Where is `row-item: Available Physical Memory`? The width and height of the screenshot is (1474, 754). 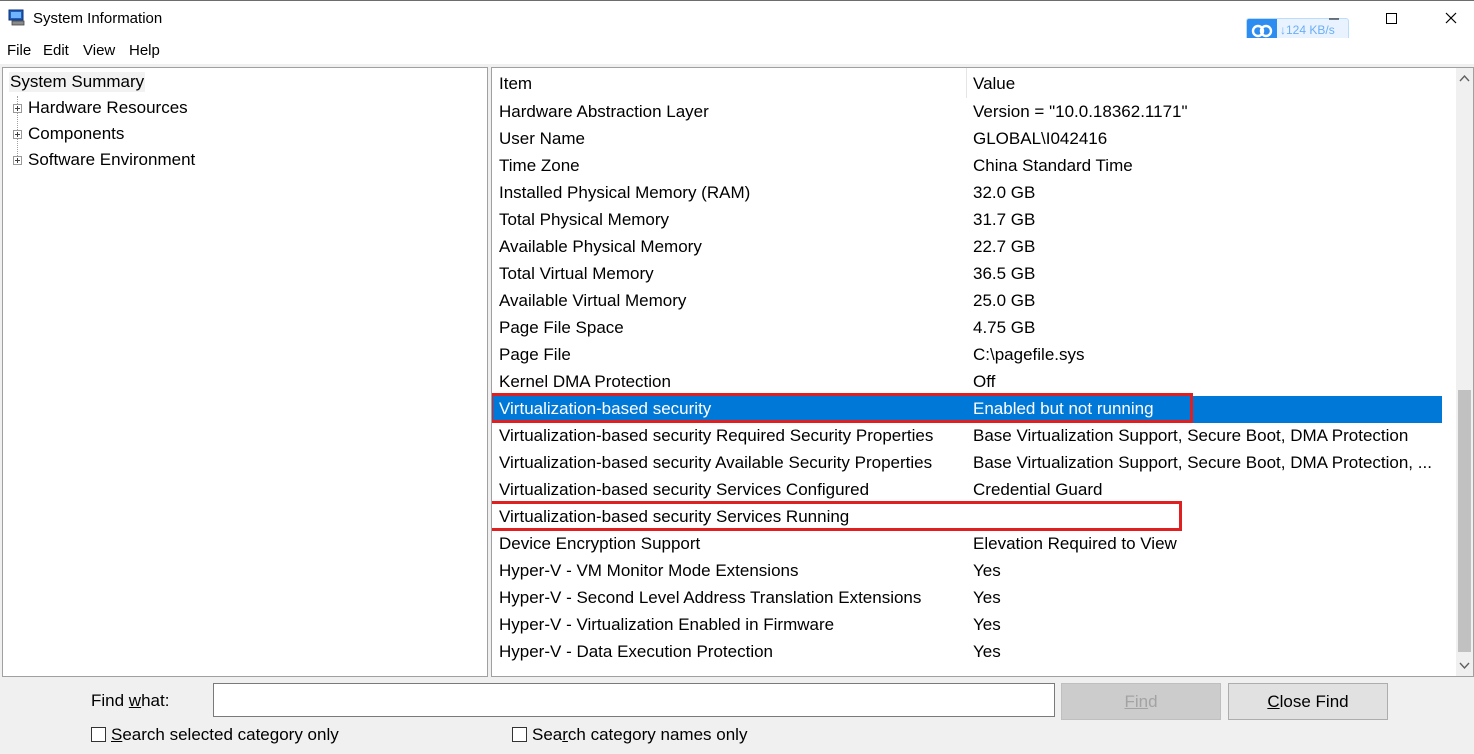 row-item: Available Physical Memory is located at coordinates (600, 246).